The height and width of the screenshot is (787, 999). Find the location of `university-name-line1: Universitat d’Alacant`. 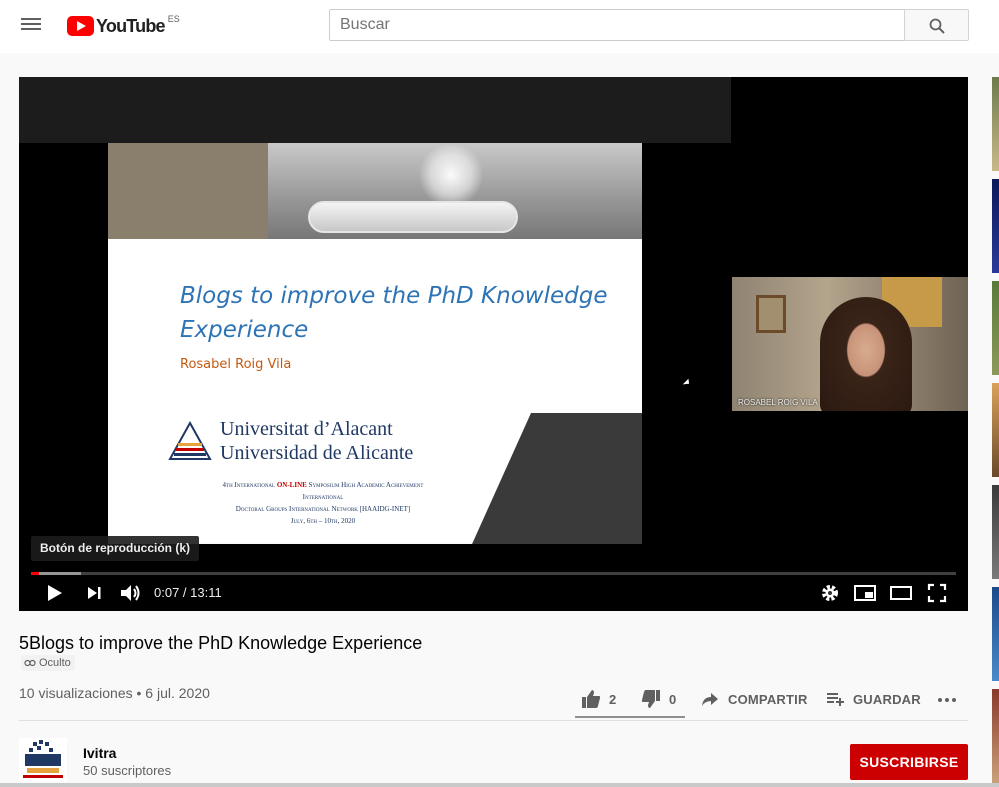

university-name-line1: Universitat d’Alacant is located at coordinates (306, 429).